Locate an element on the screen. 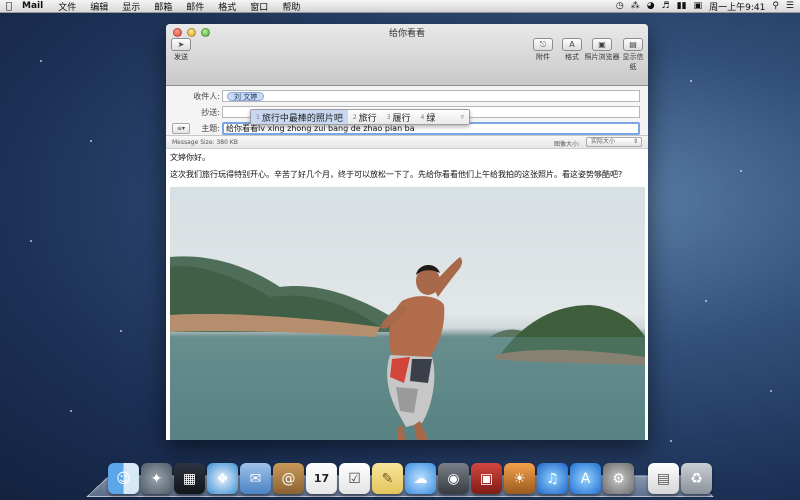 The width and height of the screenshot is (800, 500). recipient-chip: 刘 文婷 is located at coordinates (246, 96).